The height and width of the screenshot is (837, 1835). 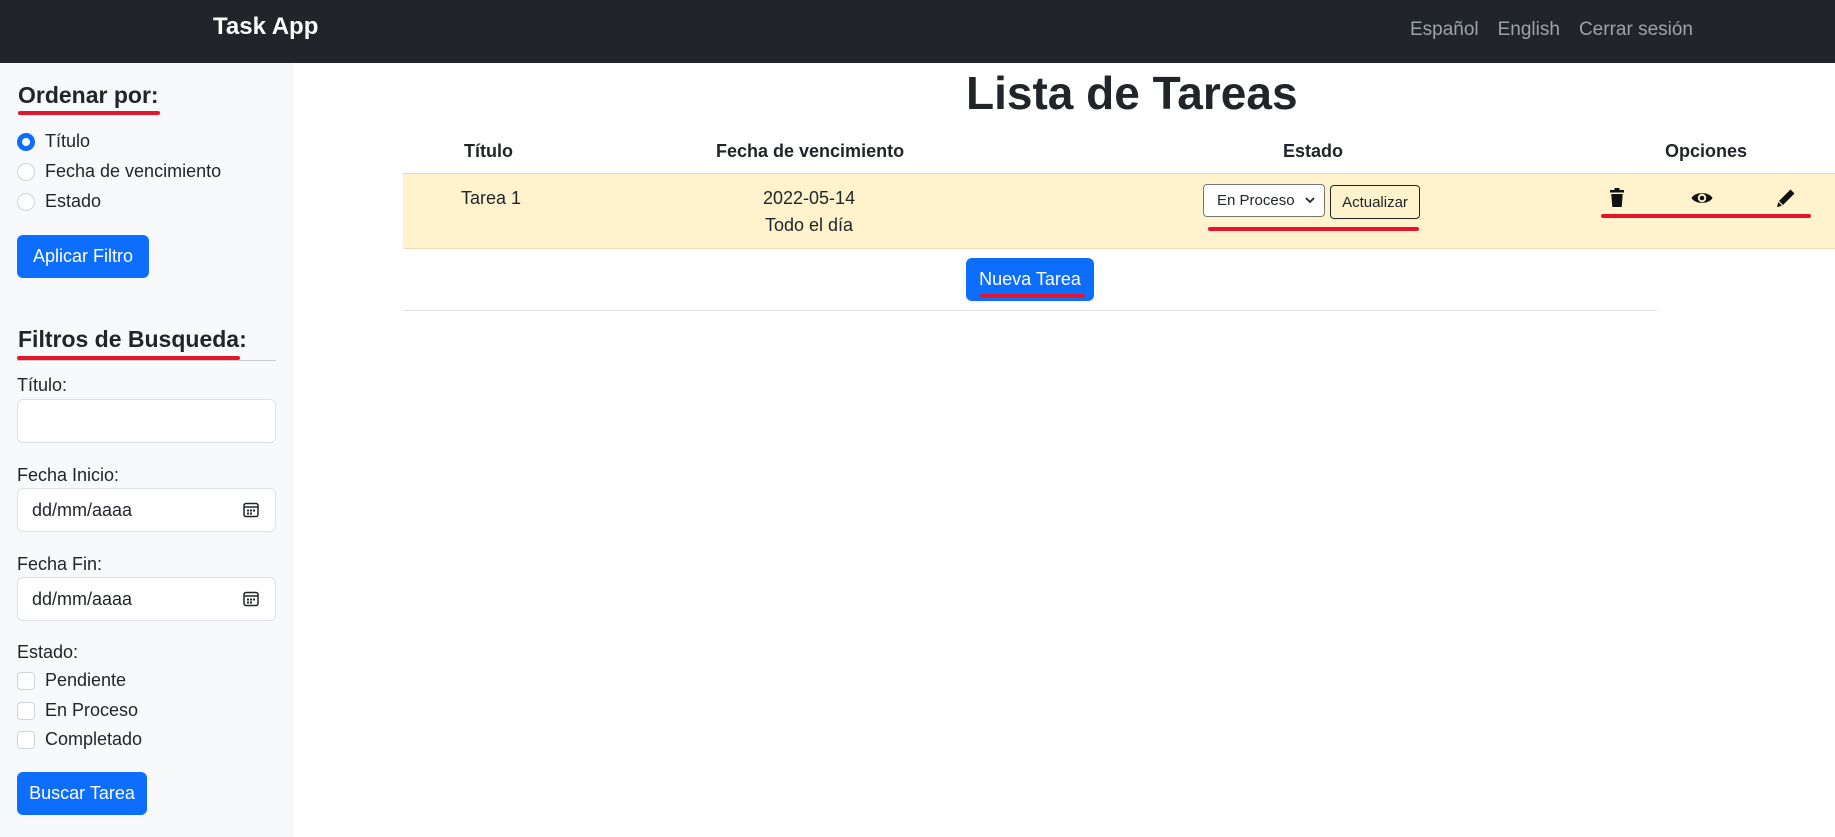 What do you see at coordinates (491, 198) in the screenshot?
I see `task-title: Tarea 1` at bounding box center [491, 198].